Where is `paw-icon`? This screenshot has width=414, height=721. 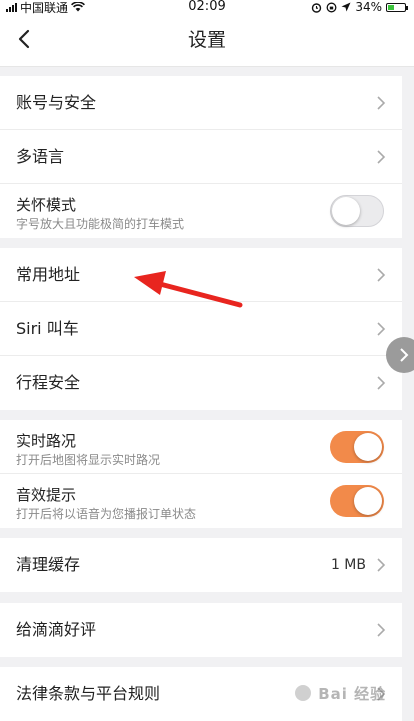 paw-icon is located at coordinates (303, 693).